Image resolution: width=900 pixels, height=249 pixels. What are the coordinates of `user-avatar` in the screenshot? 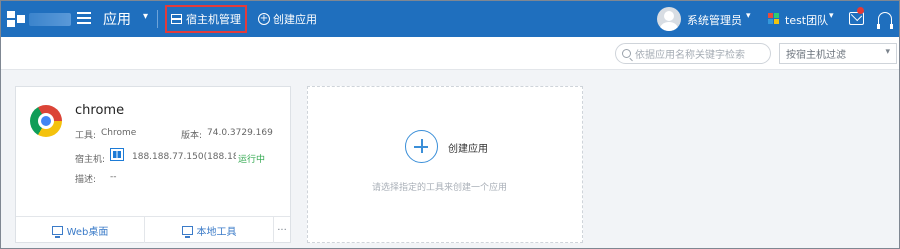 It's located at (669, 19).